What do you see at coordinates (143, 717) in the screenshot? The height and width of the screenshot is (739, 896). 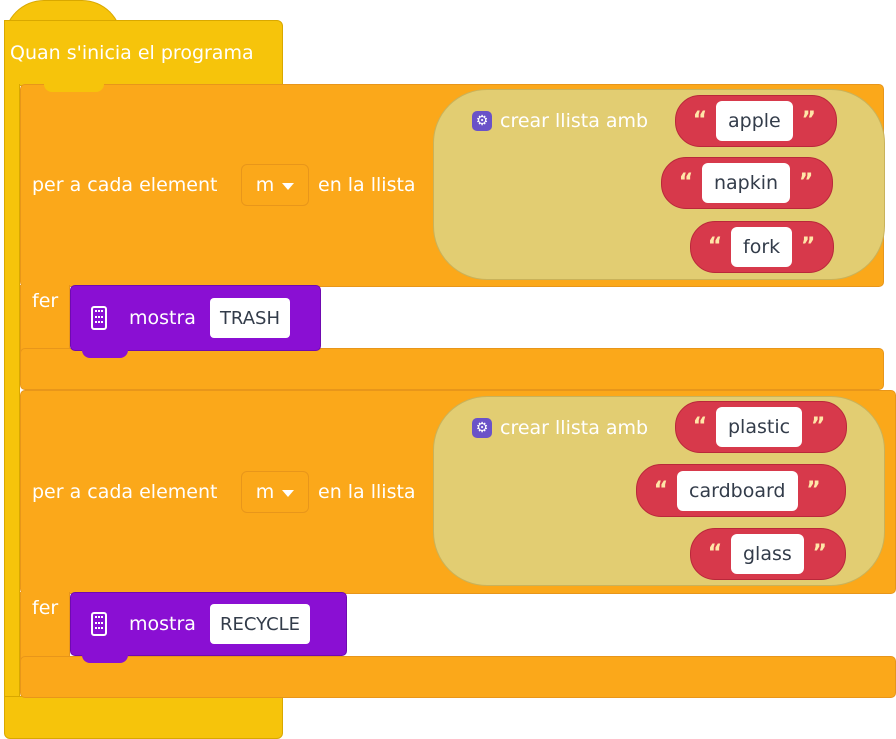 I see `event-block-footer` at bounding box center [143, 717].